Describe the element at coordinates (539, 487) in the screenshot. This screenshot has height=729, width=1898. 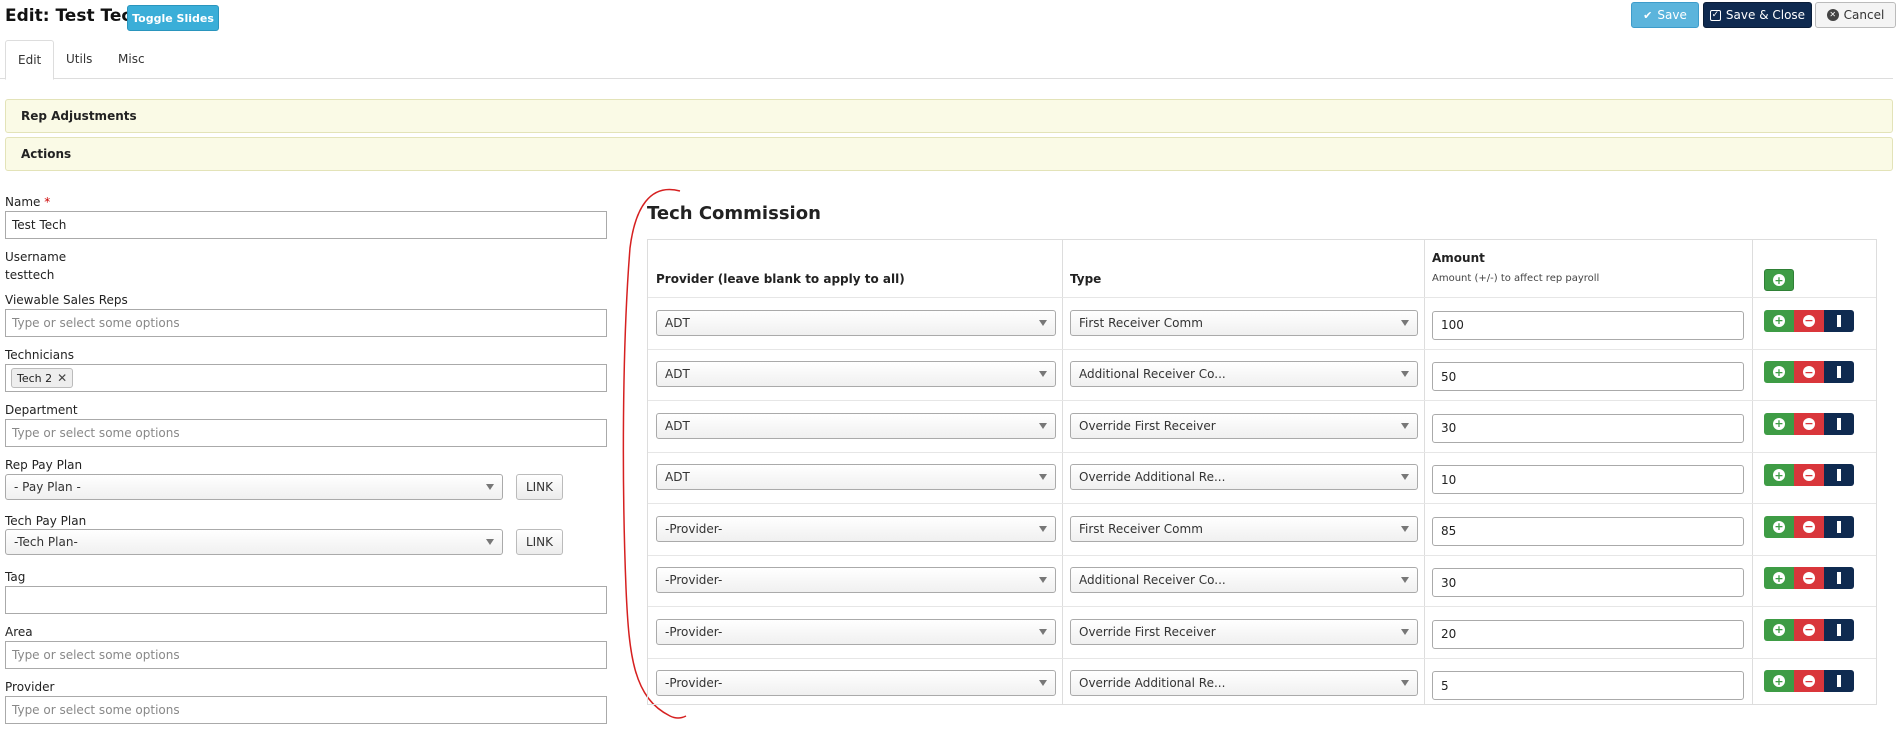
I see `rep-pay-plan-link-button: LINK` at that location.